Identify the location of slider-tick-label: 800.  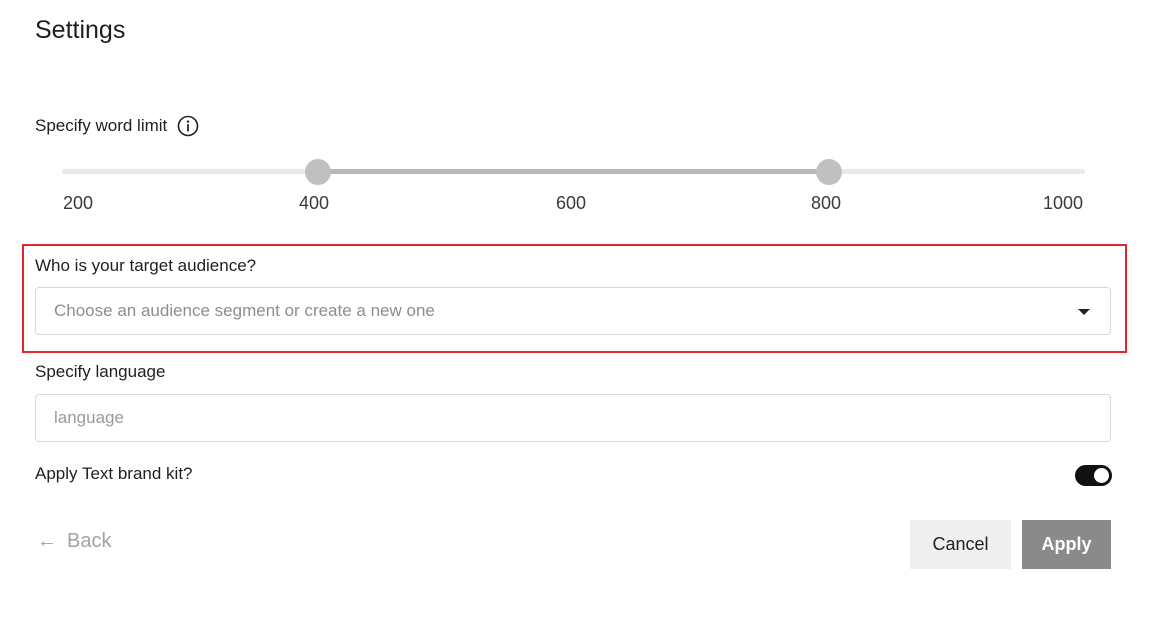
(826, 203).